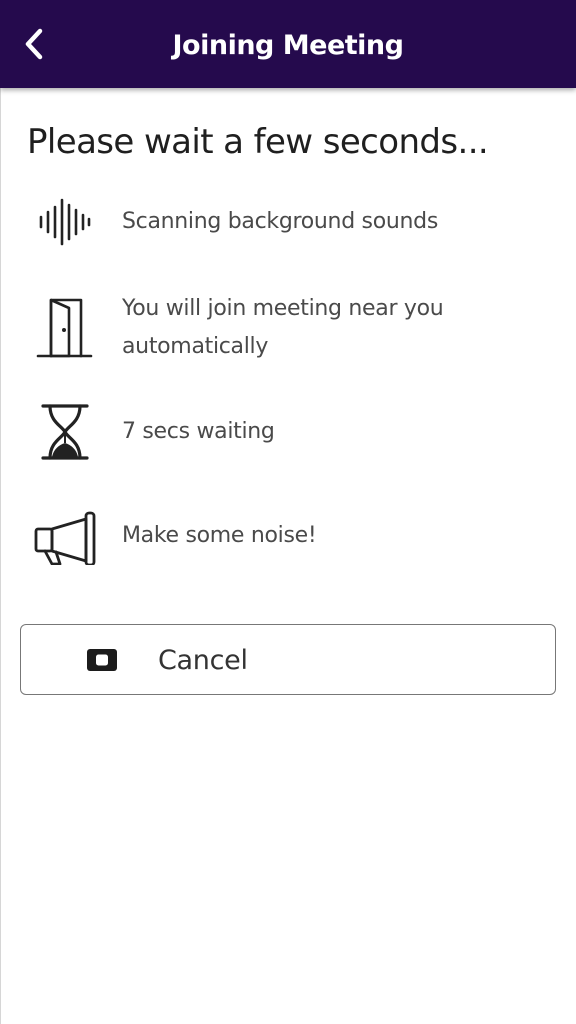 This screenshot has height=1024, width=576. What do you see at coordinates (219, 535) in the screenshot?
I see `status-text-noise: Make some noise!` at bounding box center [219, 535].